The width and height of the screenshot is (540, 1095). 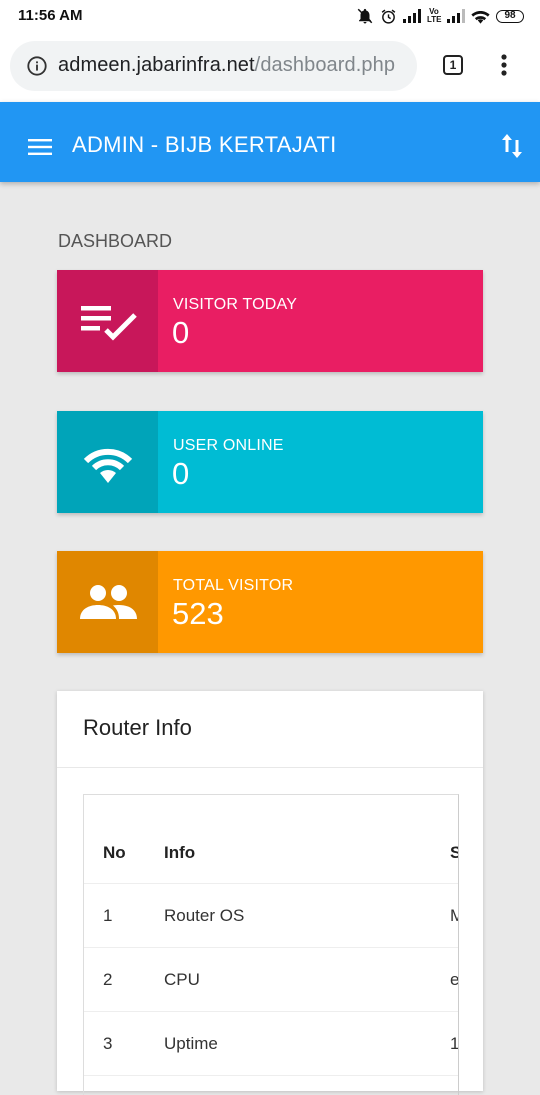 What do you see at coordinates (180, 852) in the screenshot?
I see `column-header-info: Info` at bounding box center [180, 852].